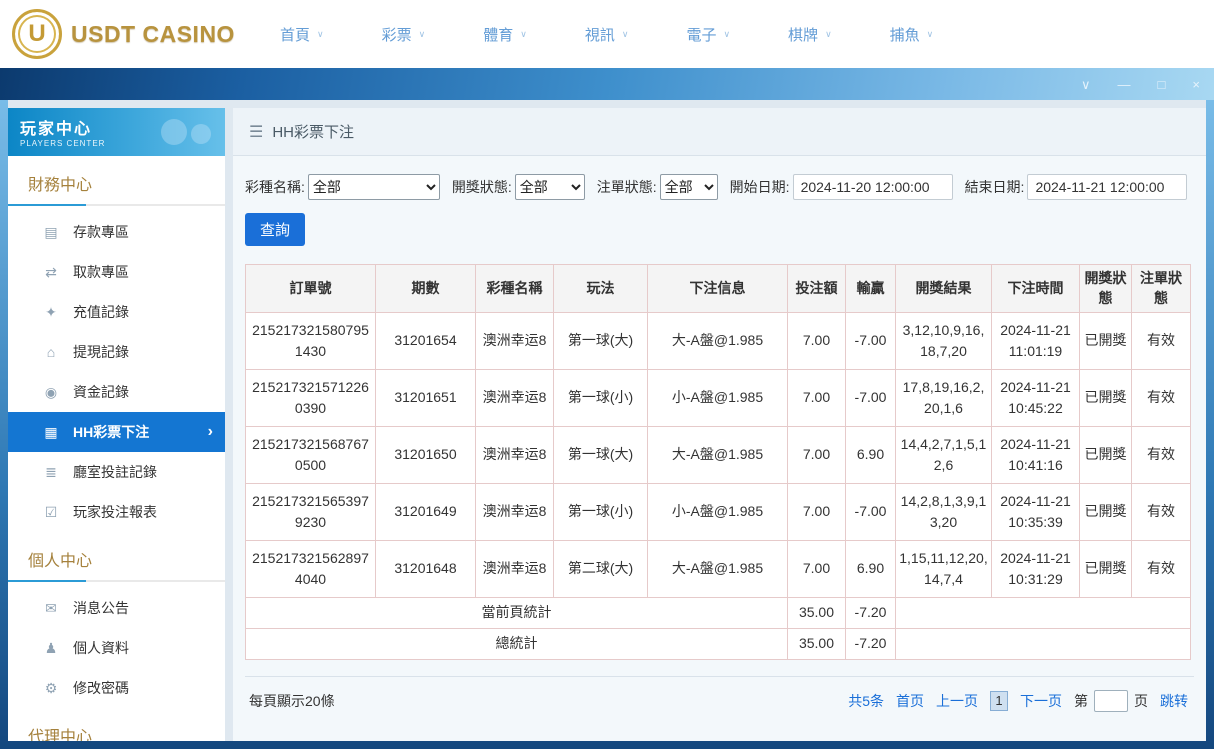 The image size is (1214, 749). I want to click on grand-summary-label: 總統計, so click(516, 643).